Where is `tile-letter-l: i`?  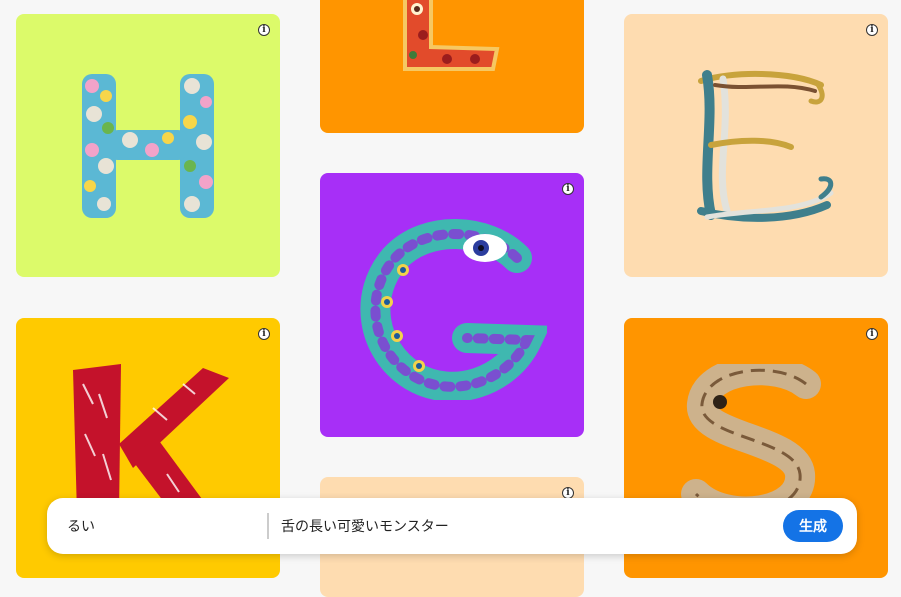
tile-letter-l: i is located at coordinates (452, 66).